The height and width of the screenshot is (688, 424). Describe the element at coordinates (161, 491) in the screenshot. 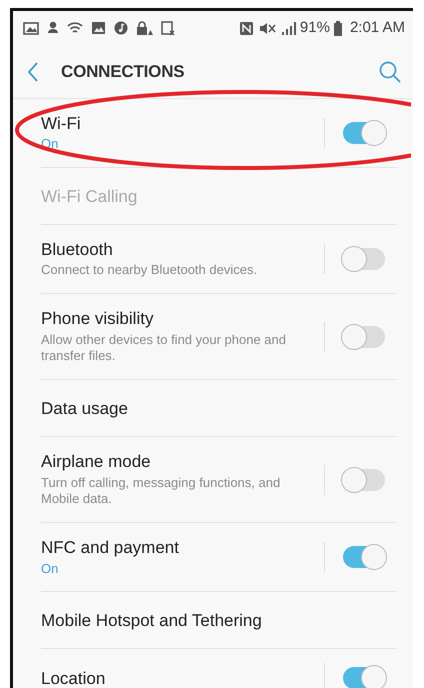

I see `setting-description: Turn off calling, messaging functions, and Mobile data.` at that location.